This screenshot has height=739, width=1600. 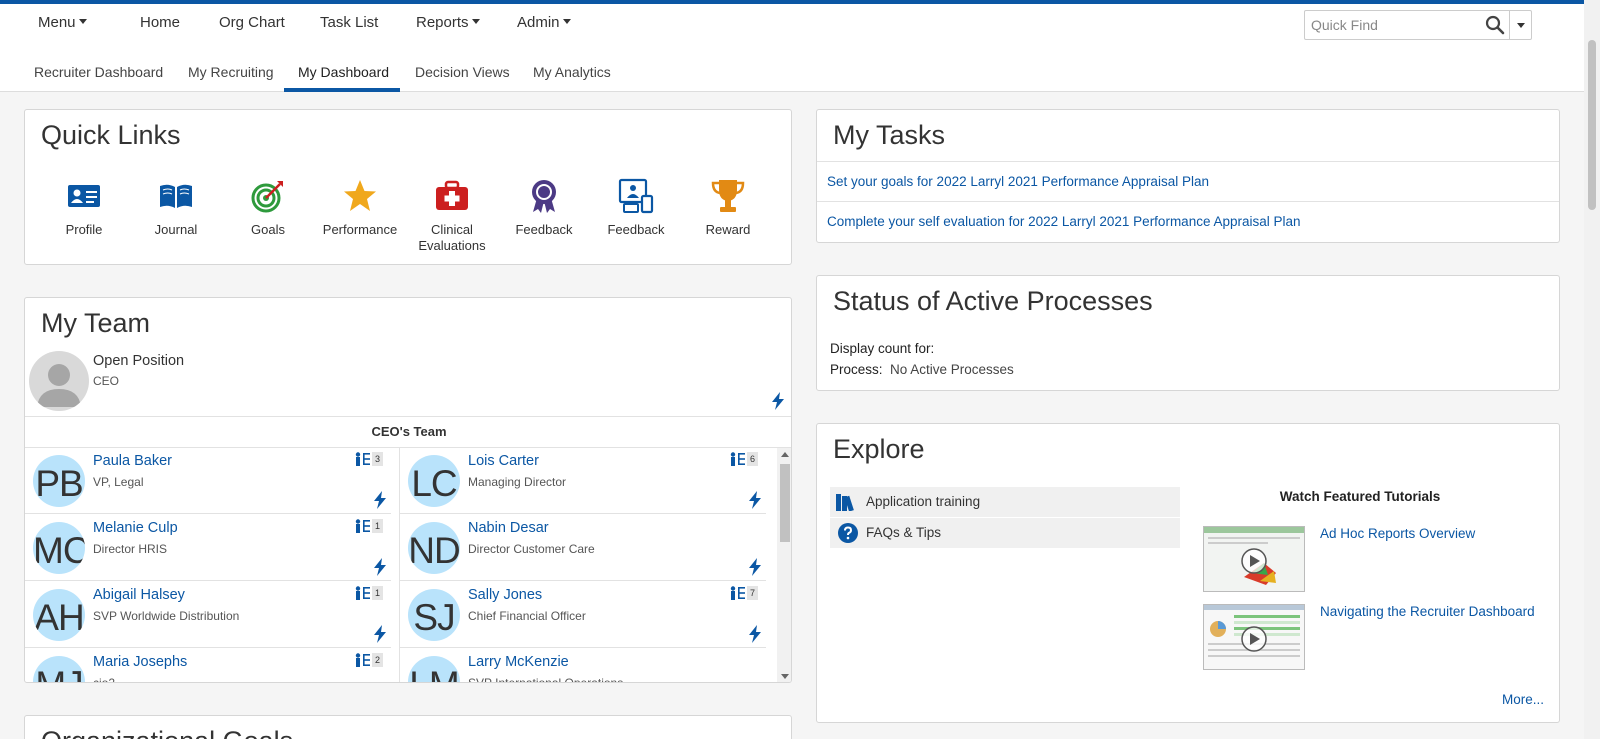 I want to click on team-member-name: Melanie Culp, so click(x=135, y=528).